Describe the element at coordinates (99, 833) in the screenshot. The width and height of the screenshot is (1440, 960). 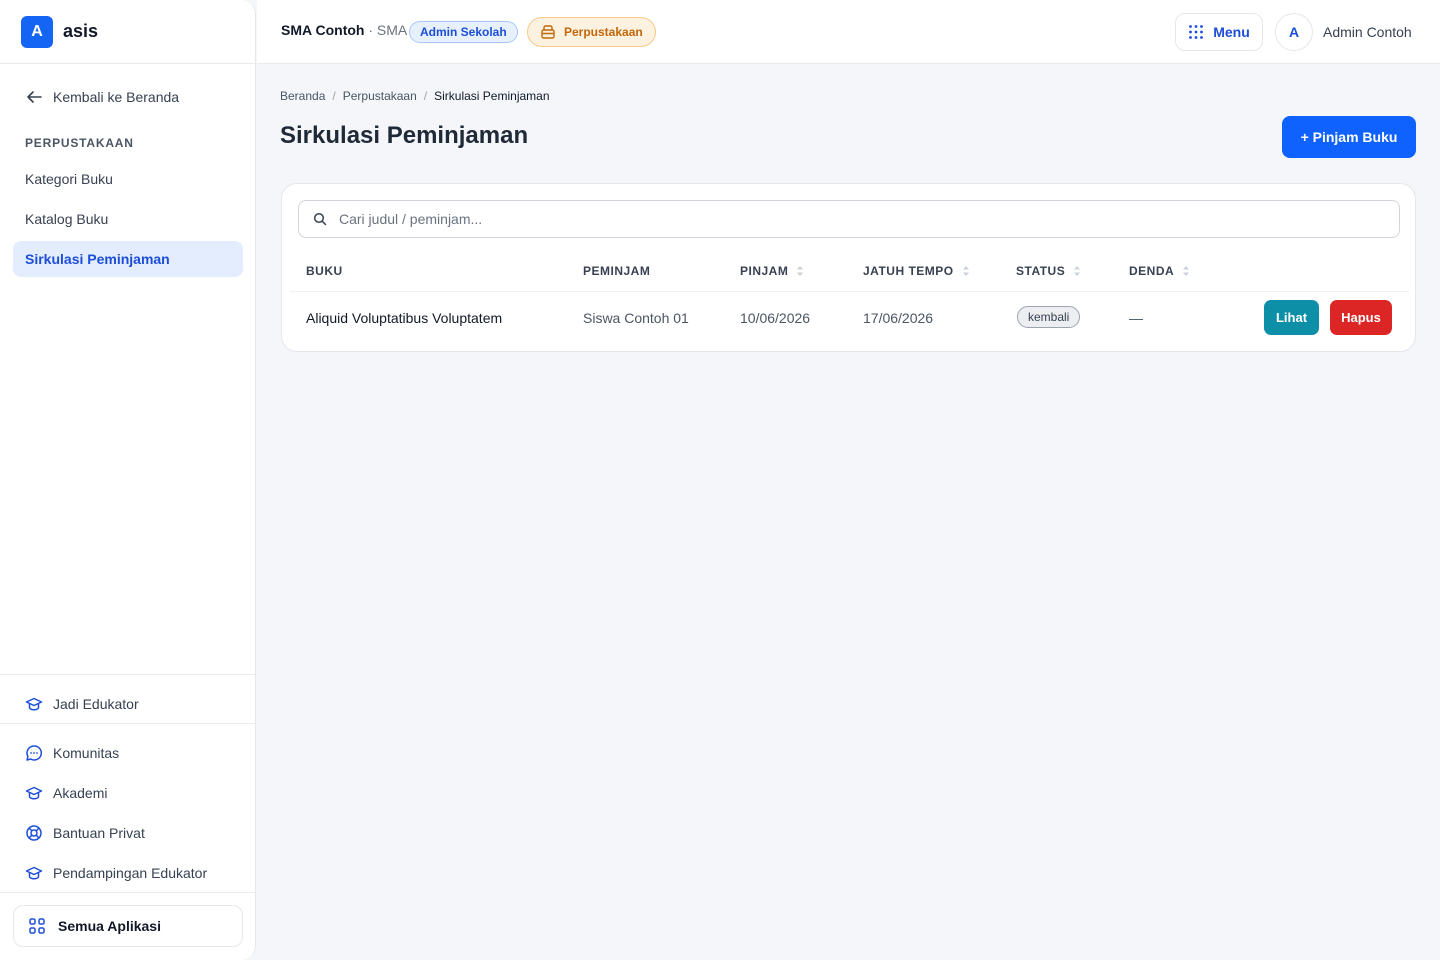
I see `sidebar-link-label: Bantuan Privat` at that location.